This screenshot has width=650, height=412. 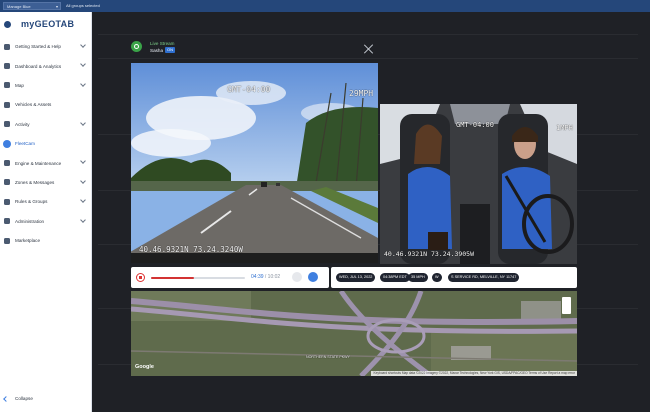 What do you see at coordinates (475, 125) in the screenshot?
I see `cabin-camera-timestamp: GMT-04:00` at bounding box center [475, 125].